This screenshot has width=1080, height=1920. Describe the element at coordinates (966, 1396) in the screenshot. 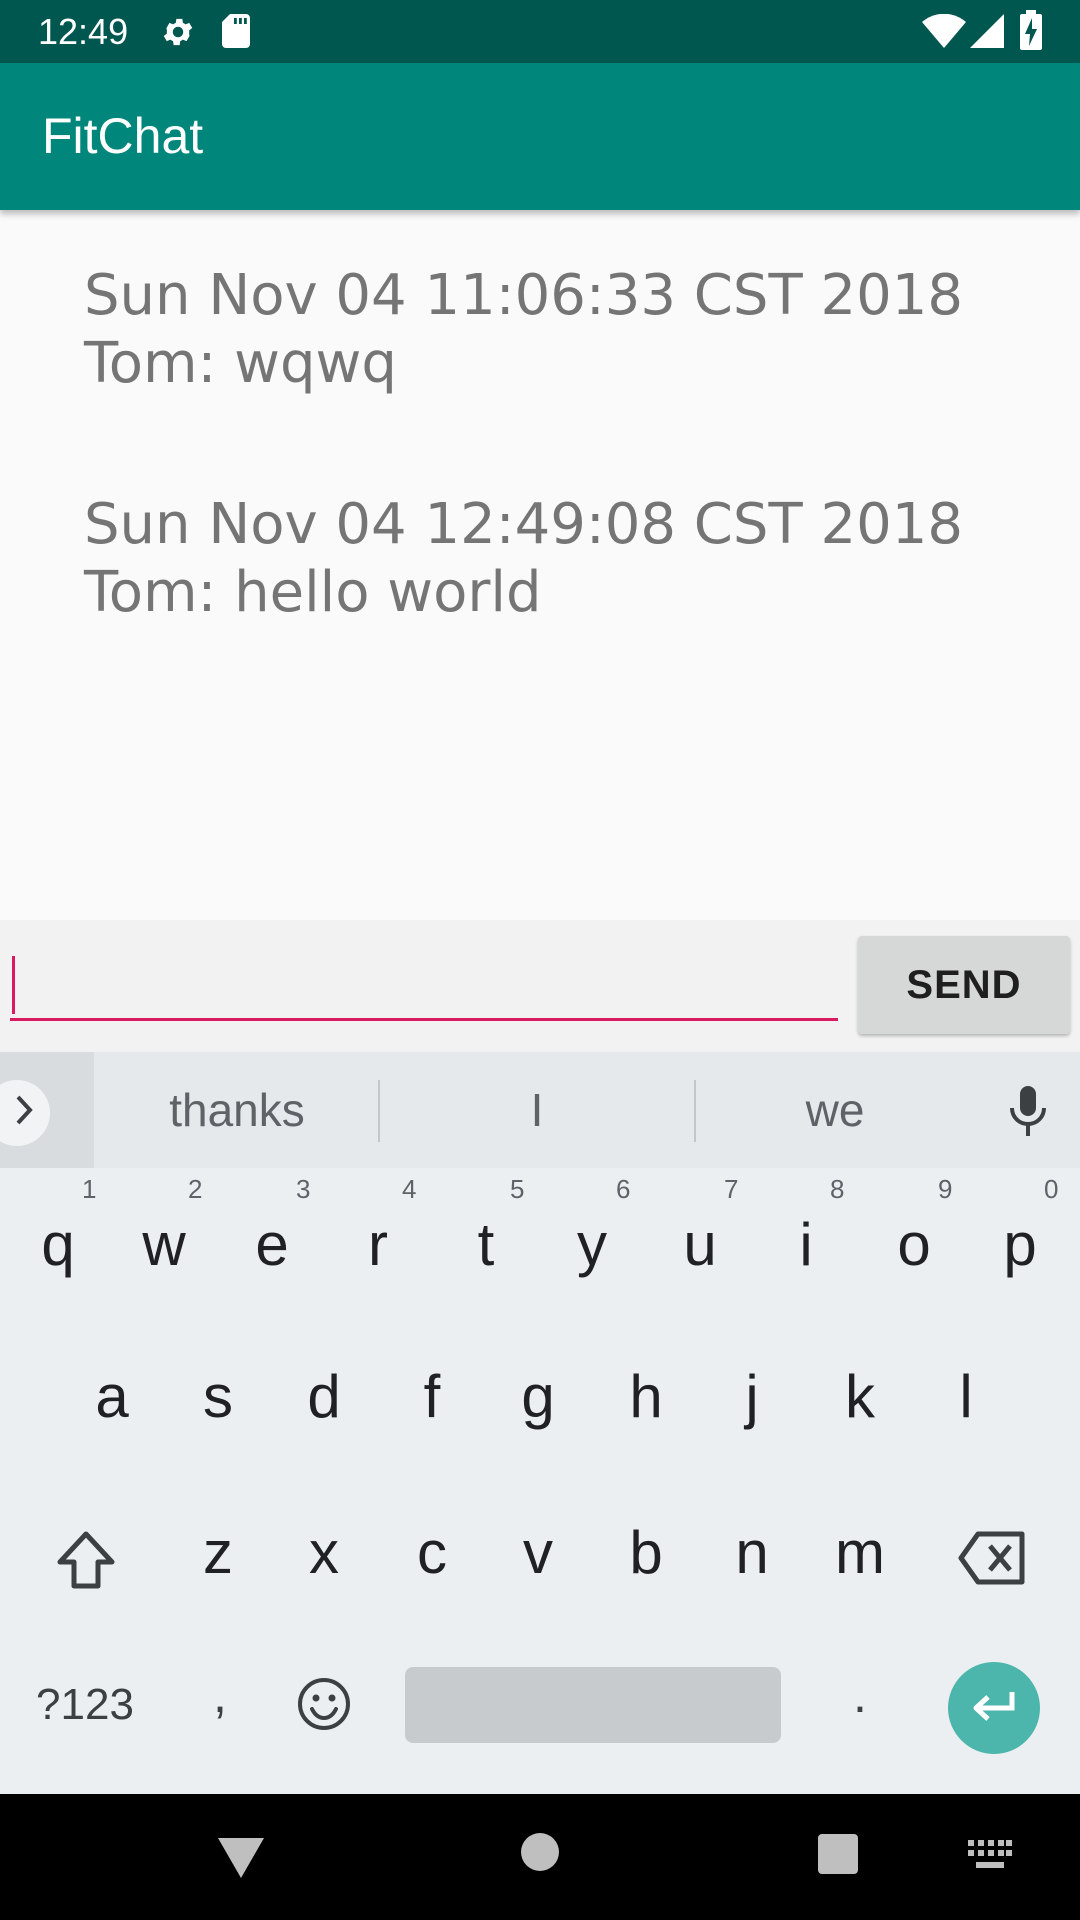

I see `key-l: l` at that location.